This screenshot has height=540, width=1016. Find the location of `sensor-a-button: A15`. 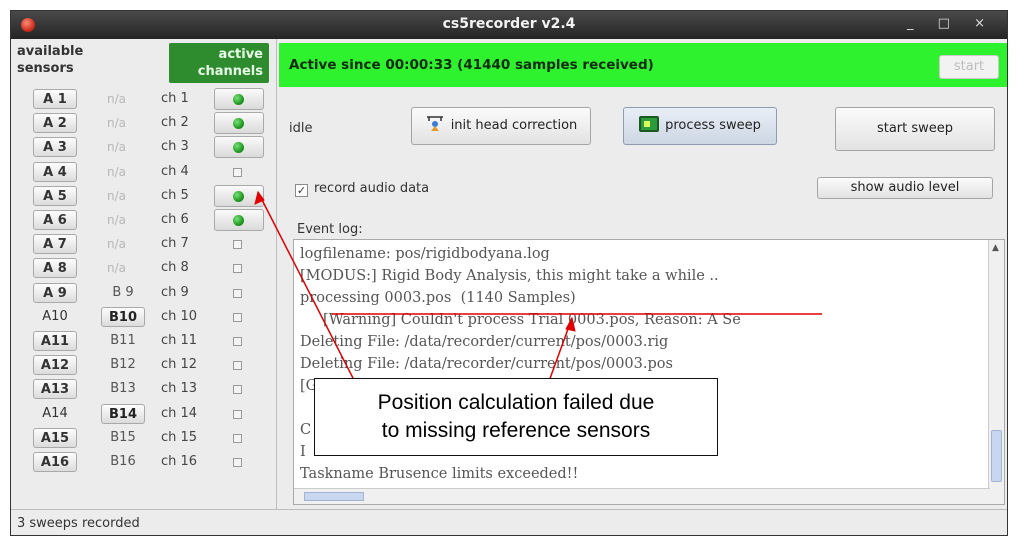

sensor-a-button: A15 is located at coordinates (55, 437).